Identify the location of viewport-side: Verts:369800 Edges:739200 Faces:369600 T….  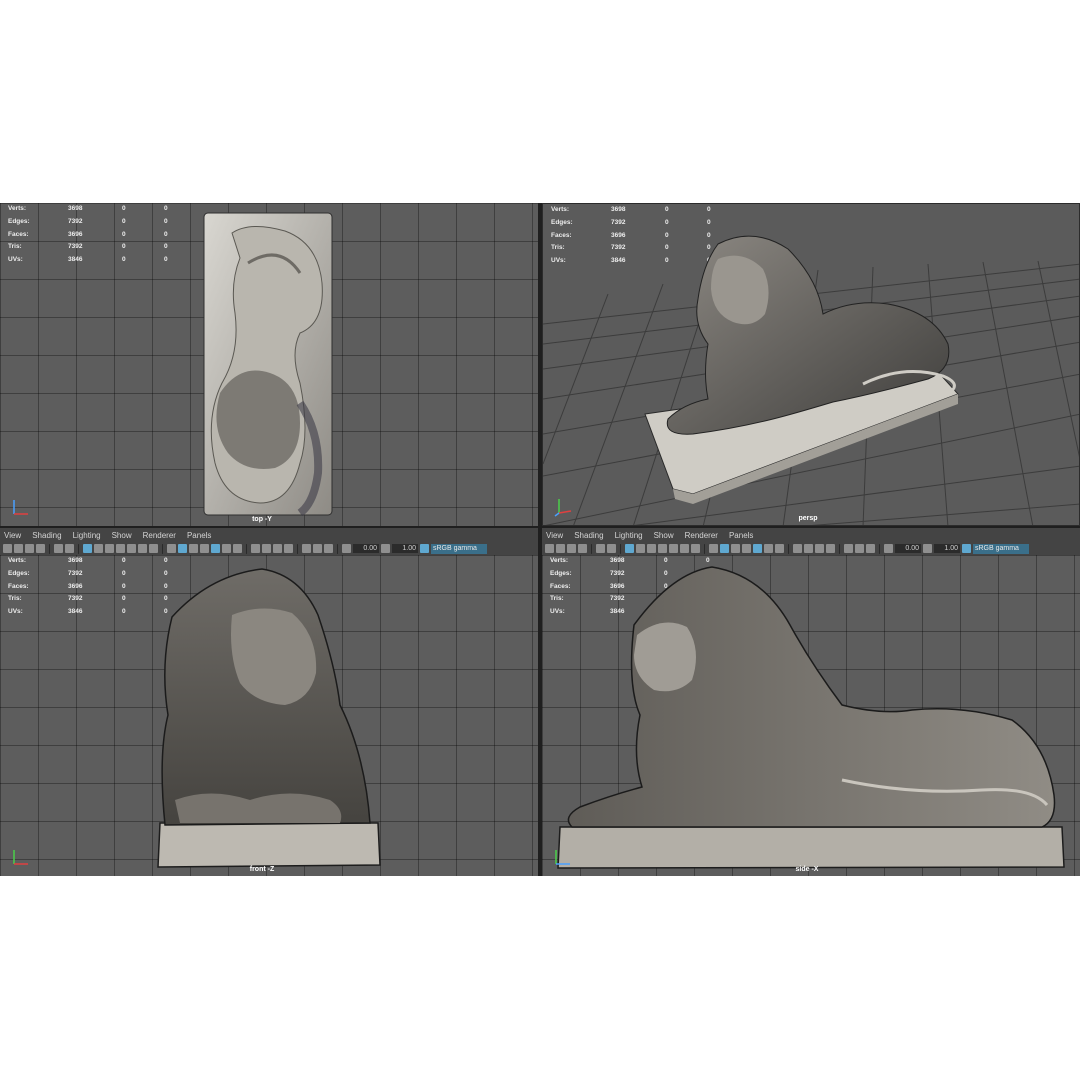
(811, 715).